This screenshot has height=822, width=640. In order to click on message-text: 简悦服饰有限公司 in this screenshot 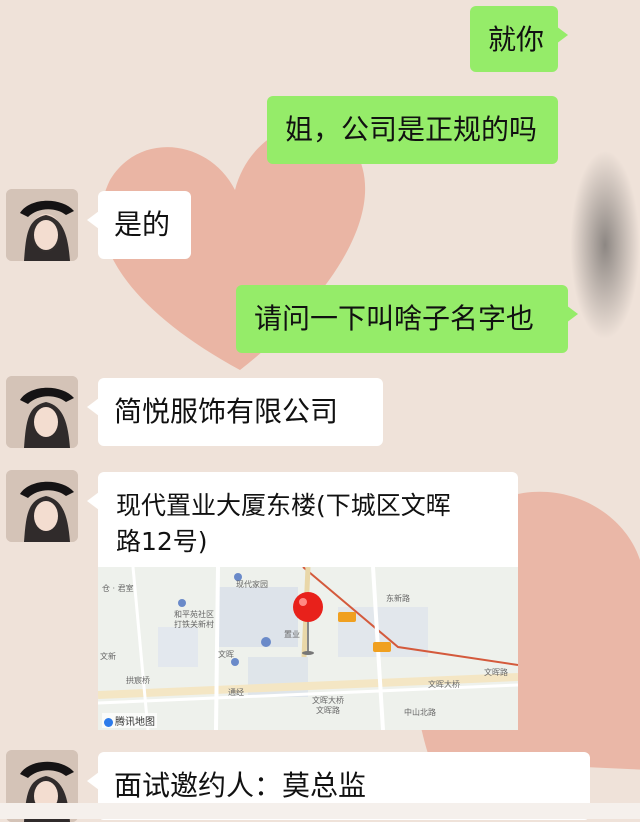, I will do `click(226, 411)`.